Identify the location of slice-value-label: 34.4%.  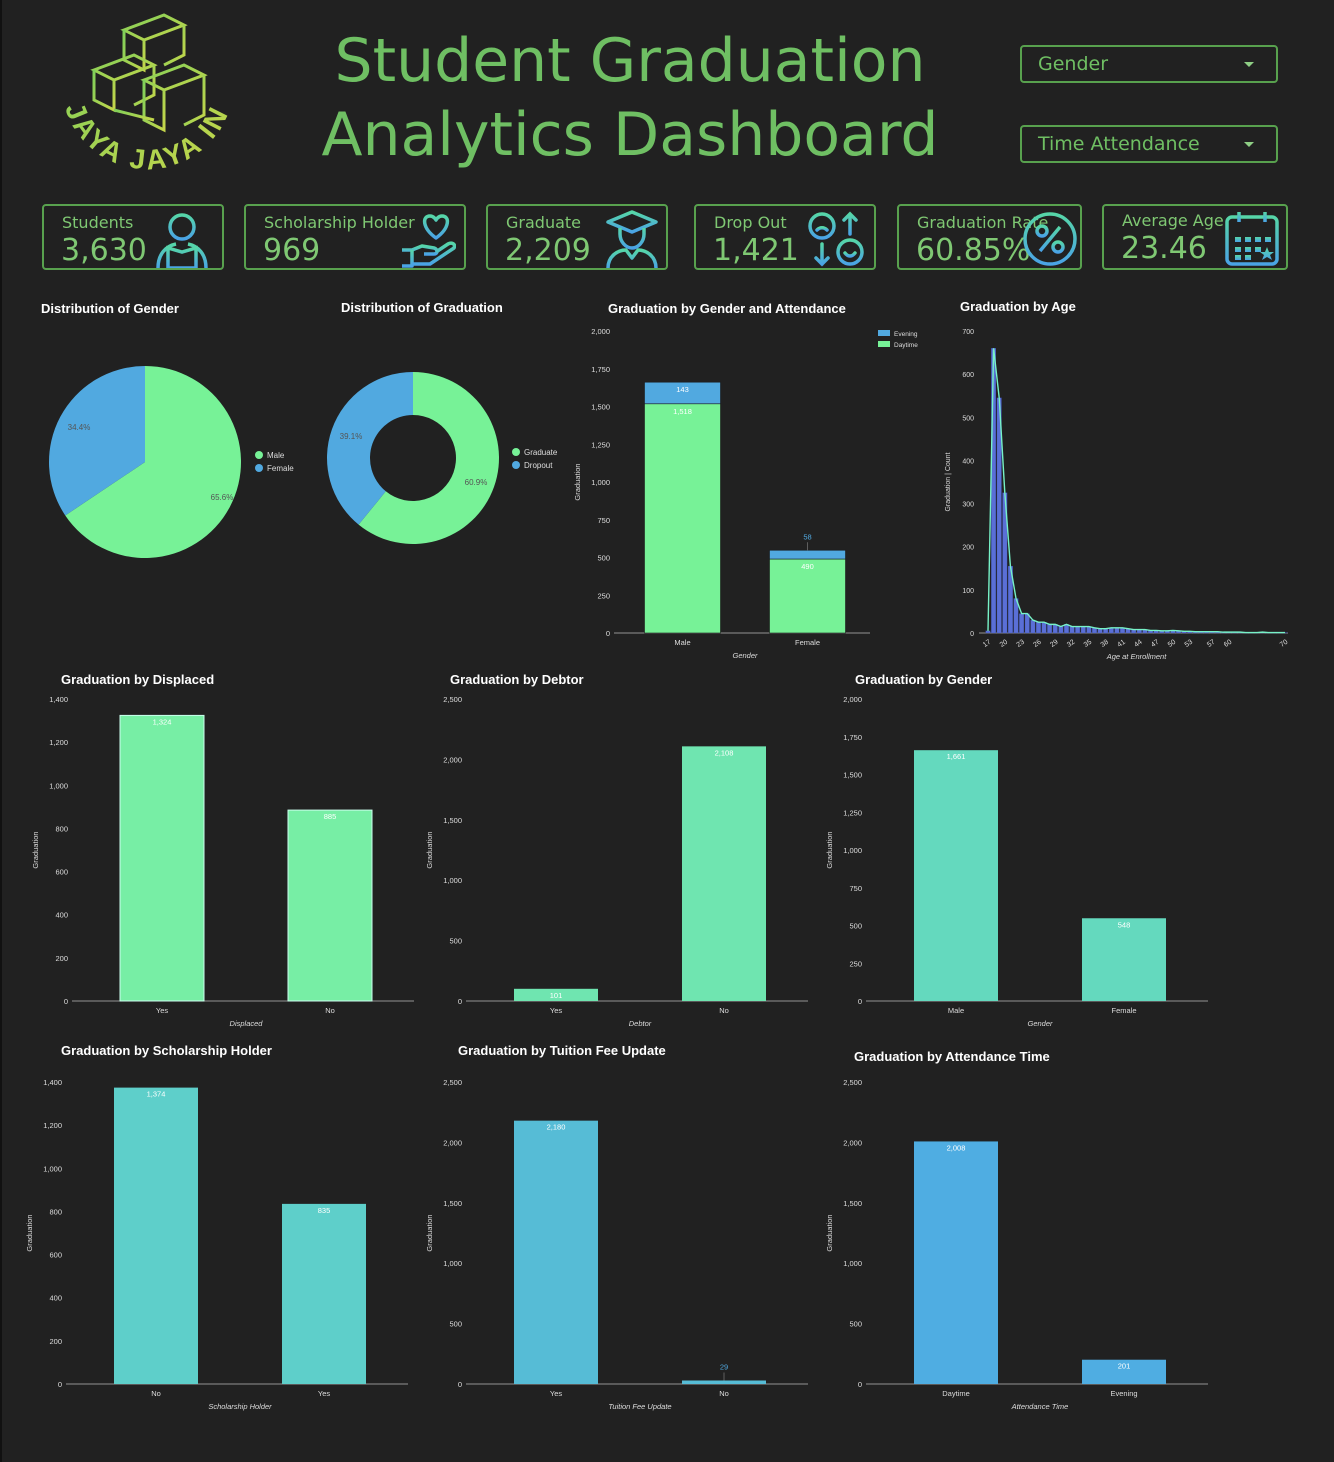
(79, 427).